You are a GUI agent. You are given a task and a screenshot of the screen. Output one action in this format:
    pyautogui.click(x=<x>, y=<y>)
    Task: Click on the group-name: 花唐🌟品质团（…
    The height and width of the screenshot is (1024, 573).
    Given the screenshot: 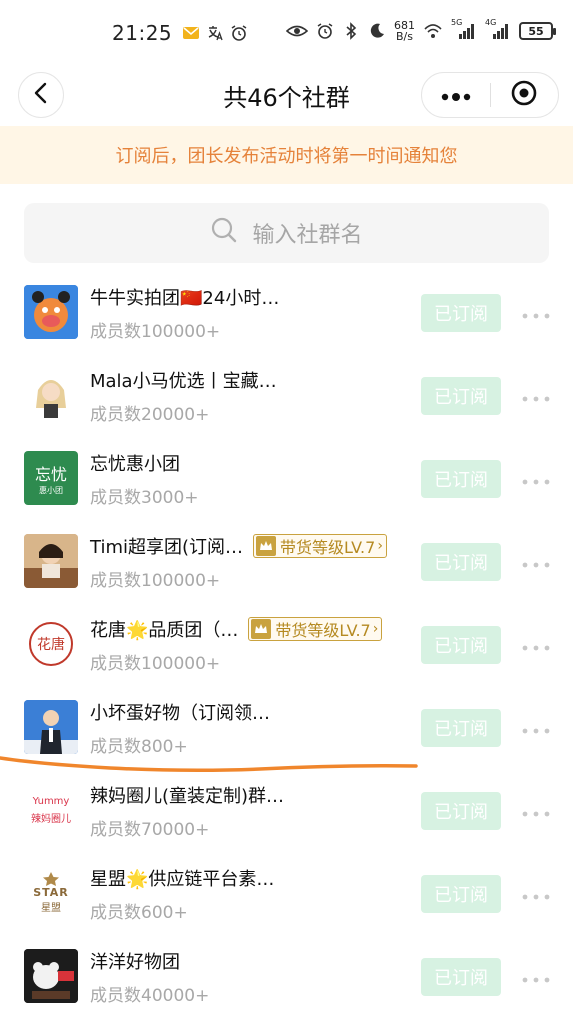 What is the action you would take?
    pyautogui.click(x=164, y=630)
    